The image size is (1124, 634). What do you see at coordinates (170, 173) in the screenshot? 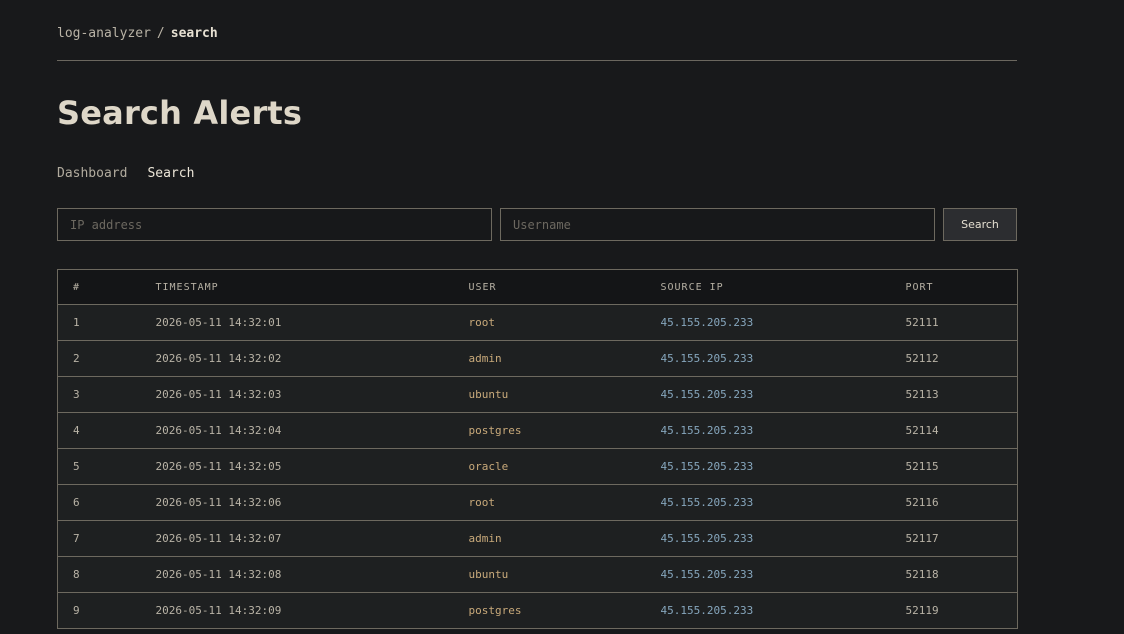
I see `nav-item-search: Search` at bounding box center [170, 173].